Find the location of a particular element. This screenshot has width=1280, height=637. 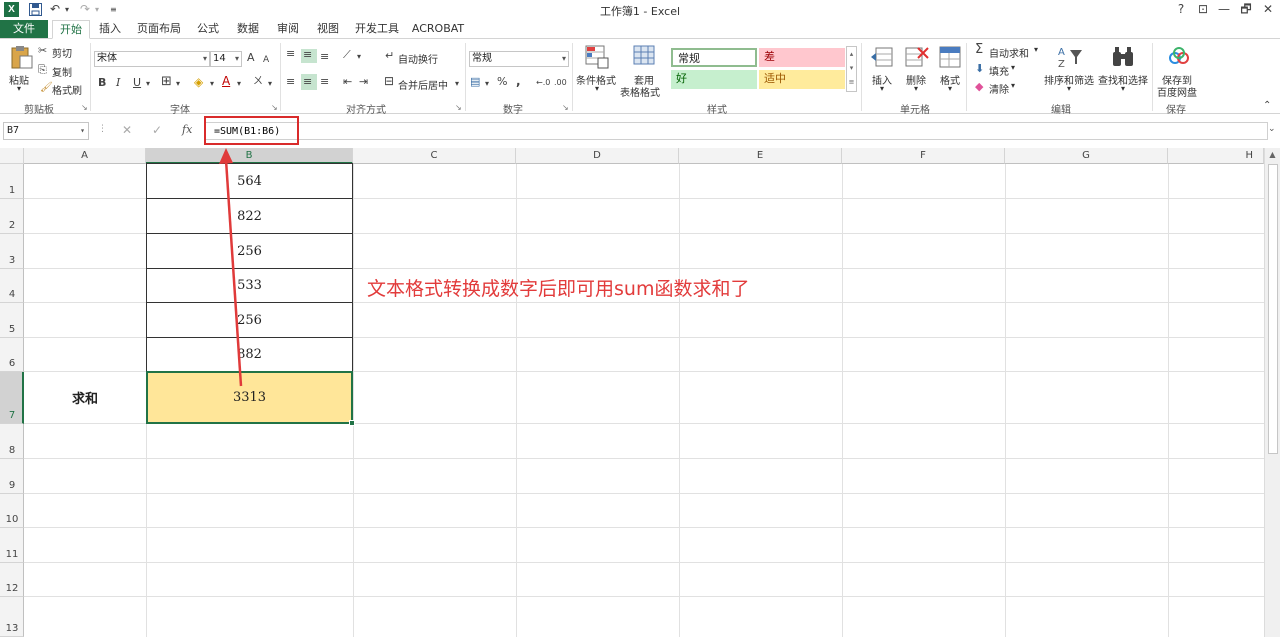

help-icon: ? is located at coordinates (1181, 9).